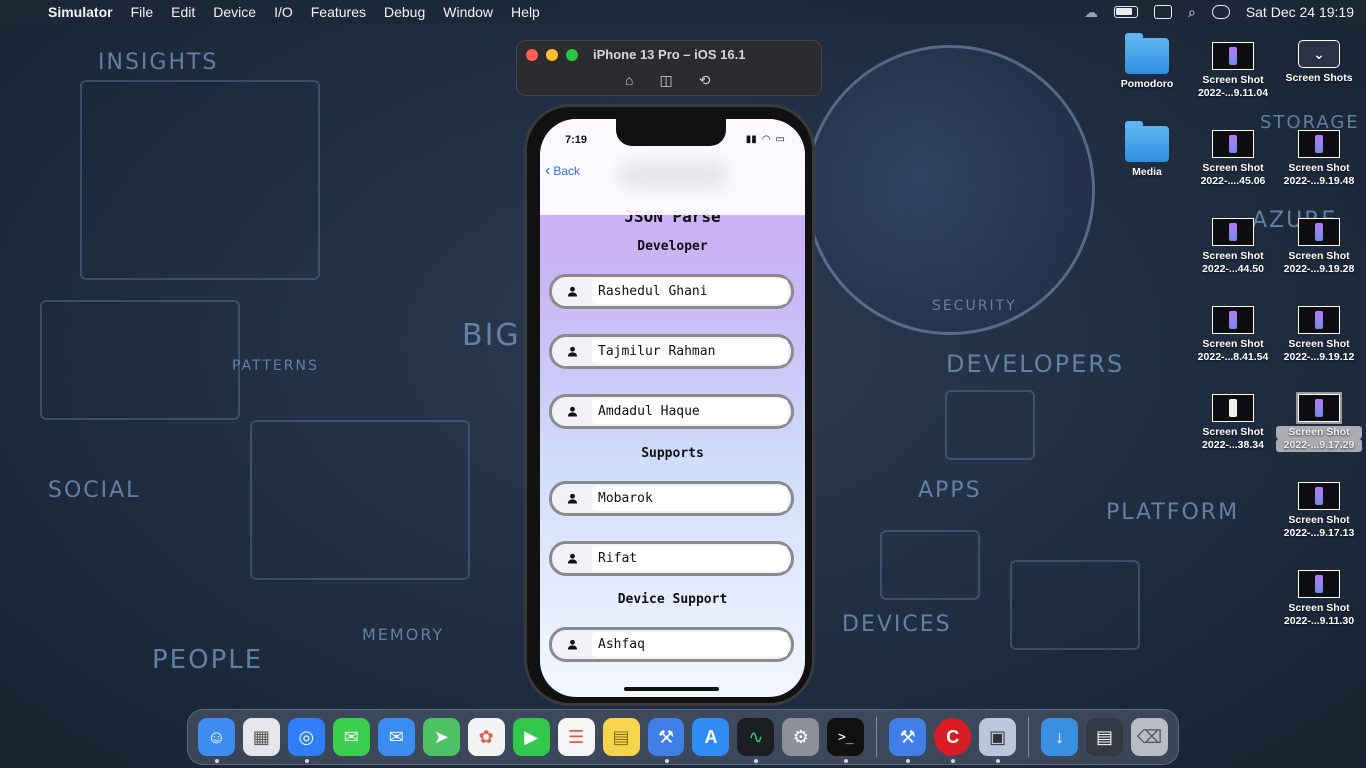 The width and height of the screenshot is (1366, 768). I want to click on safari-icon: ◎, so click(306, 740).